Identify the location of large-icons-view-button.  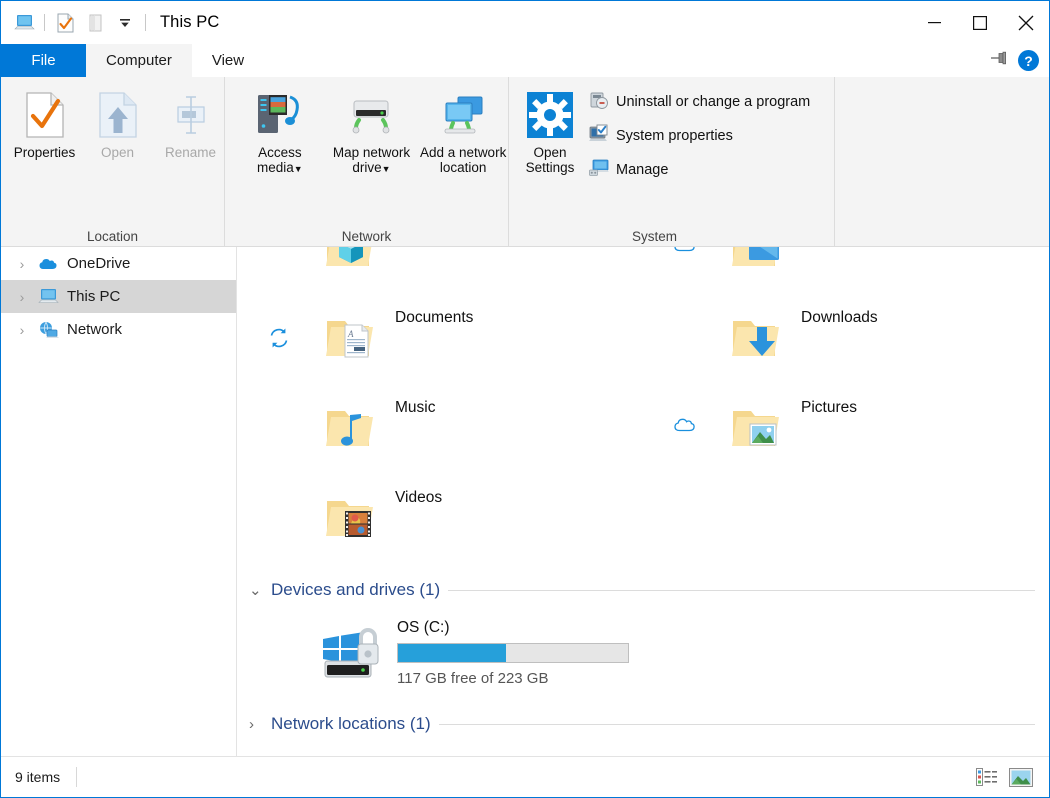
(1021, 777).